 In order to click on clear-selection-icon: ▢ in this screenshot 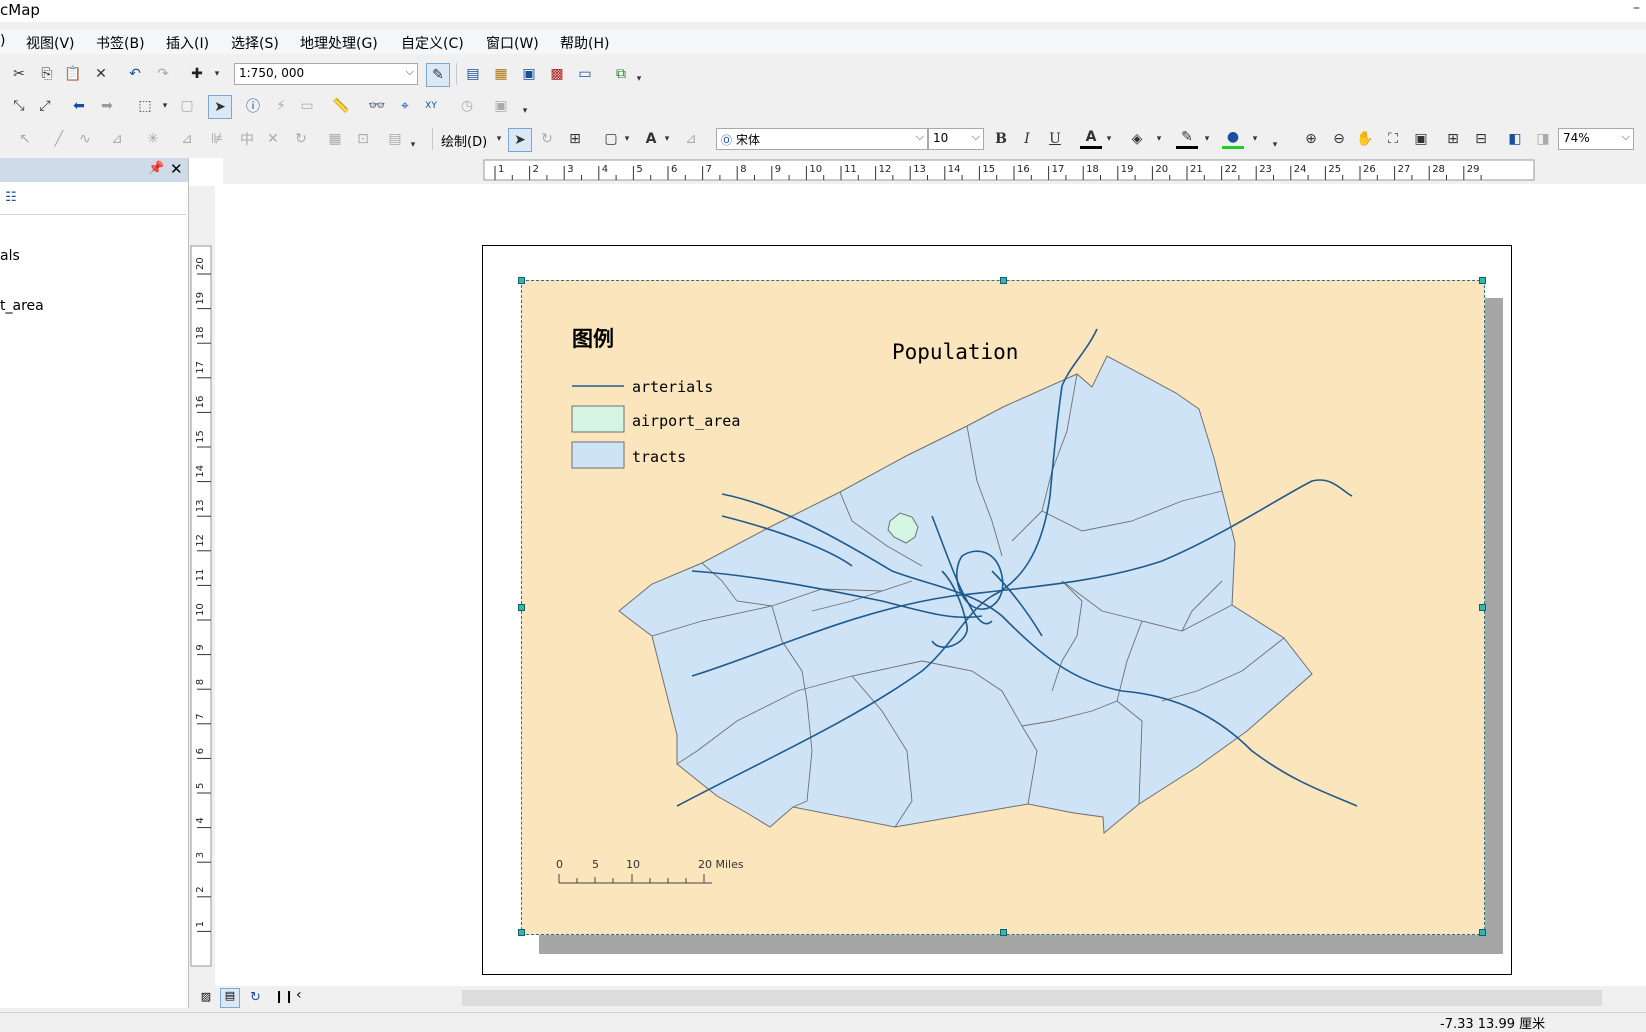, I will do `click(187, 106)`.